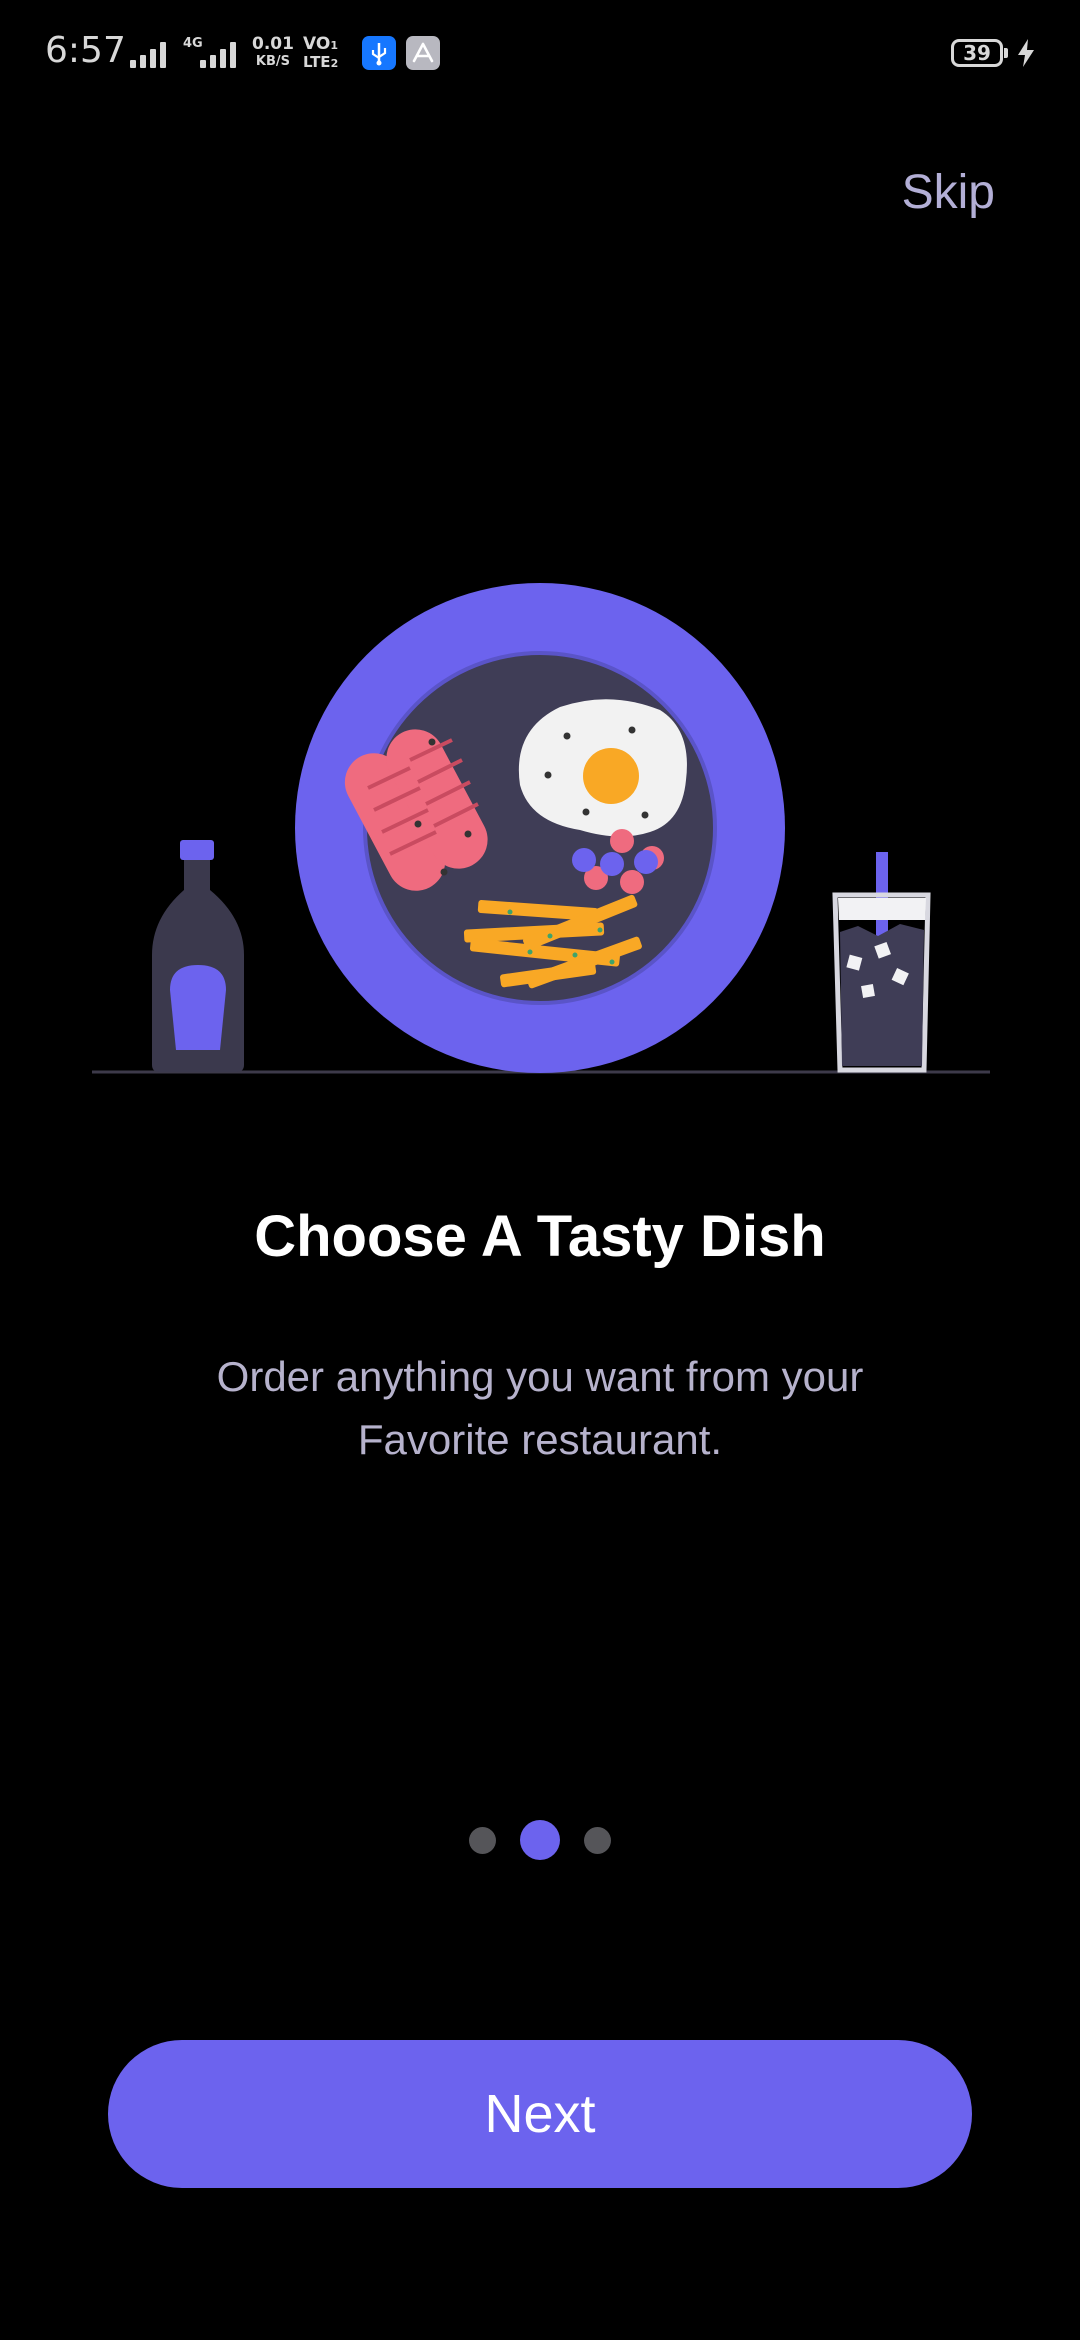  What do you see at coordinates (423, 53) in the screenshot?
I see `app-store-icon` at bounding box center [423, 53].